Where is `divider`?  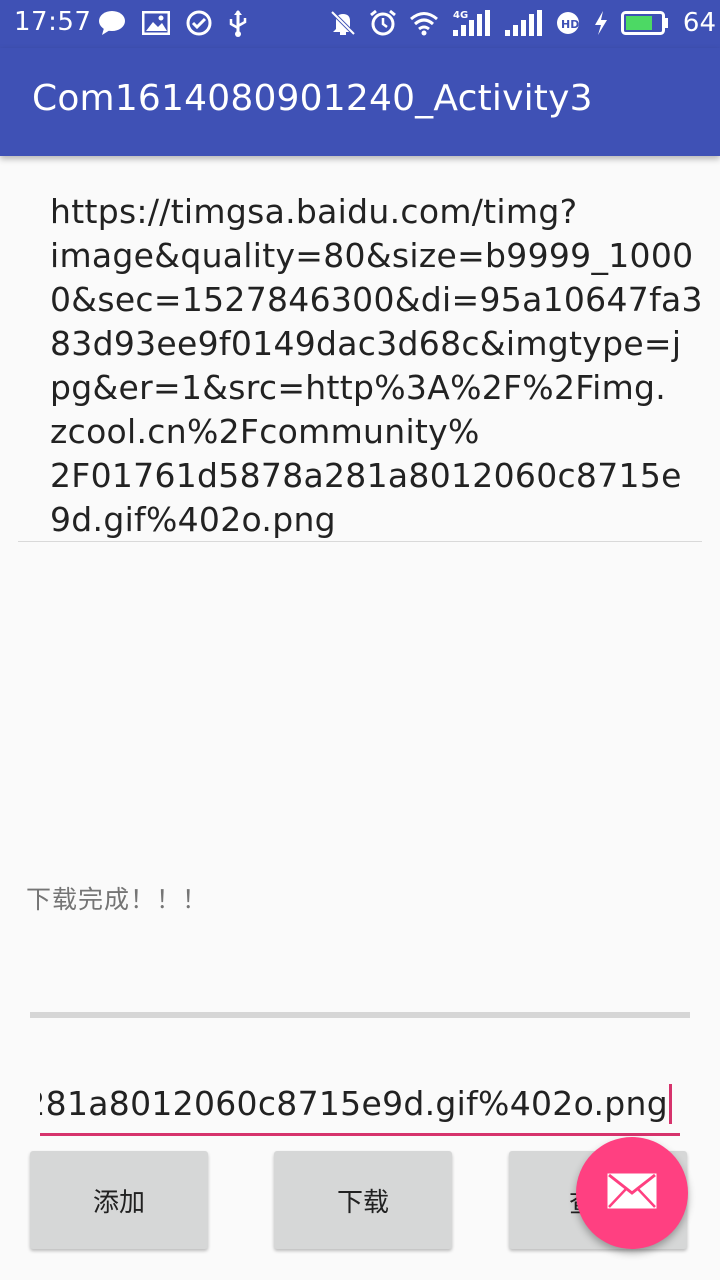
divider is located at coordinates (360, 541).